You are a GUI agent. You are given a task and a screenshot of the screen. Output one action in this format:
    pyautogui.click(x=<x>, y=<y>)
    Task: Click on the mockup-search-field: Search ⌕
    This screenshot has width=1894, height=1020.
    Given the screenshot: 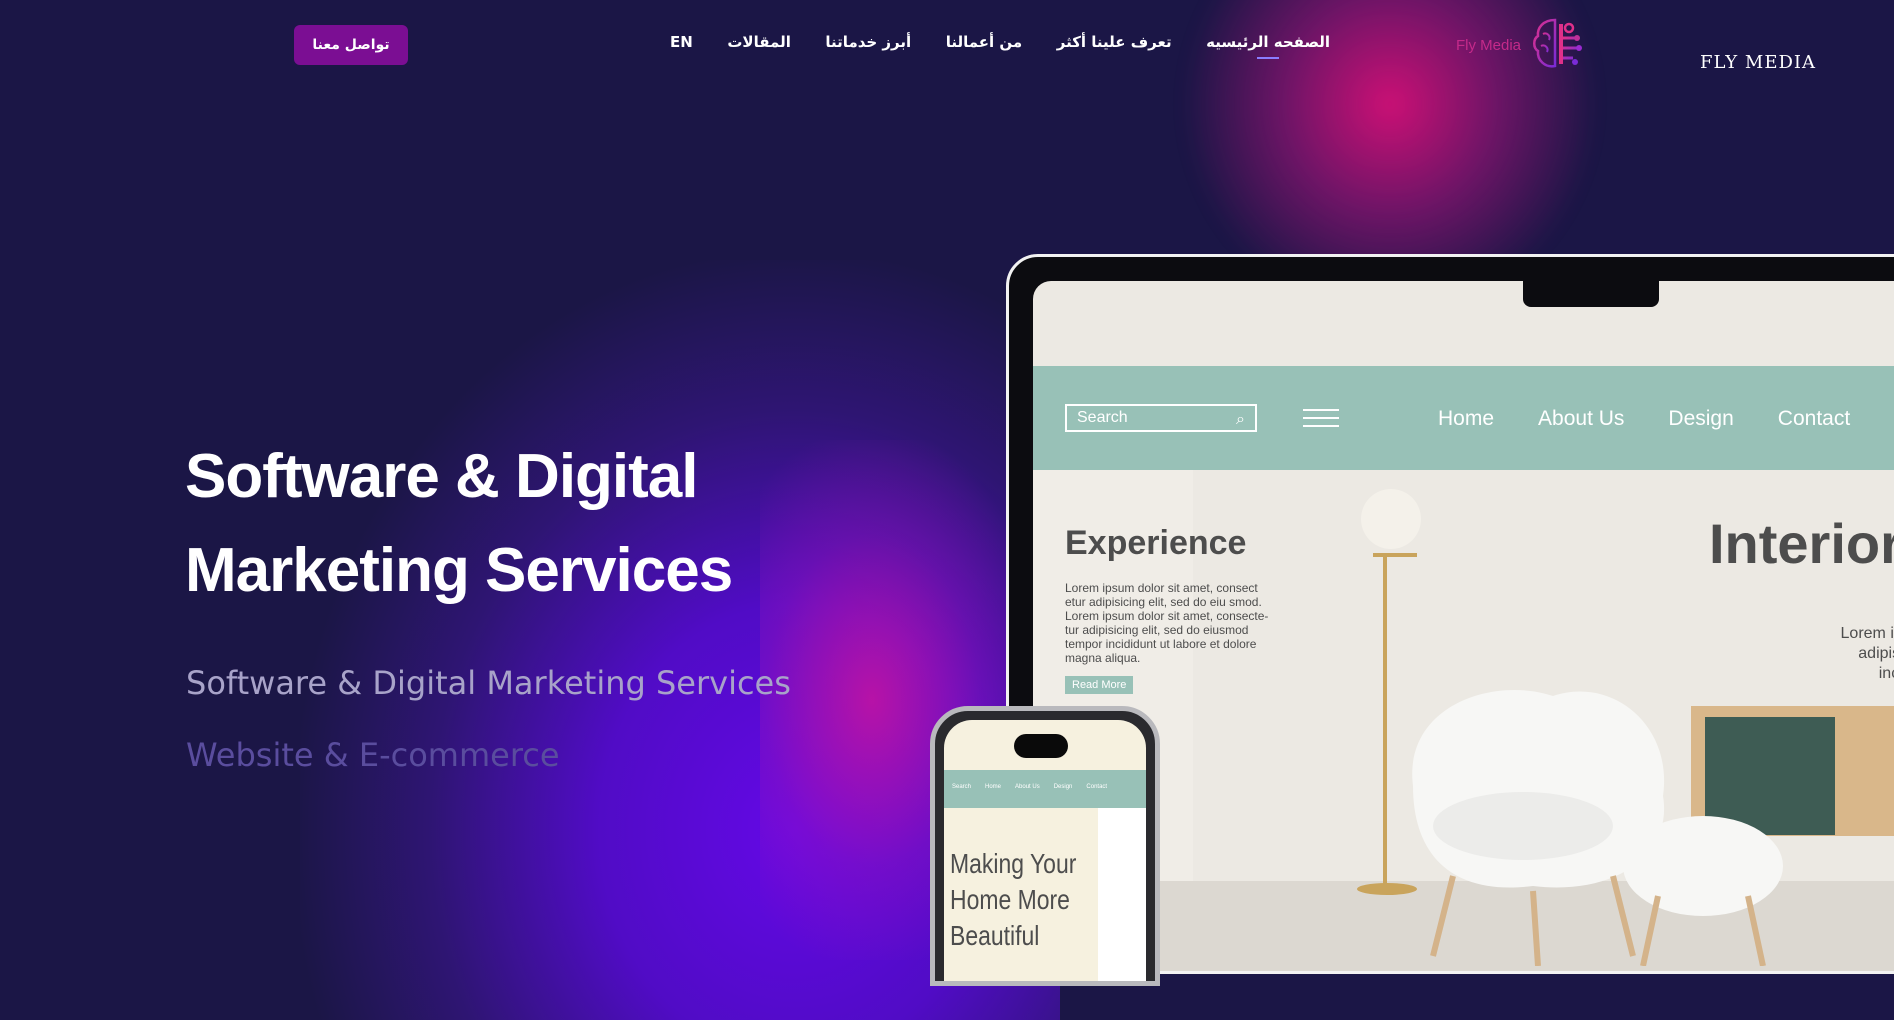 What is the action you would take?
    pyautogui.click(x=1161, y=418)
    